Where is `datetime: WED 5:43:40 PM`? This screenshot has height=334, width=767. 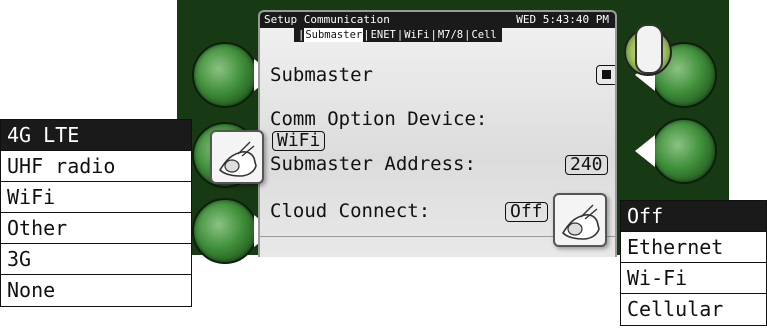 datetime: WED 5:43:40 PM is located at coordinates (562, 19).